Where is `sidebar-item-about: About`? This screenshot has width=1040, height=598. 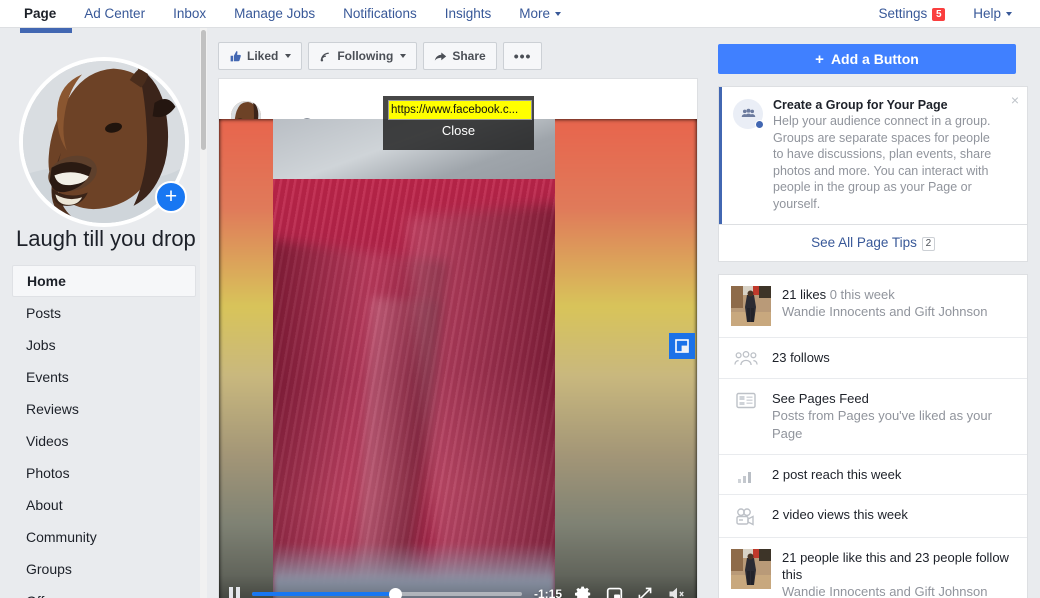 sidebar-item-about: About is located at coordinates (104, 505).